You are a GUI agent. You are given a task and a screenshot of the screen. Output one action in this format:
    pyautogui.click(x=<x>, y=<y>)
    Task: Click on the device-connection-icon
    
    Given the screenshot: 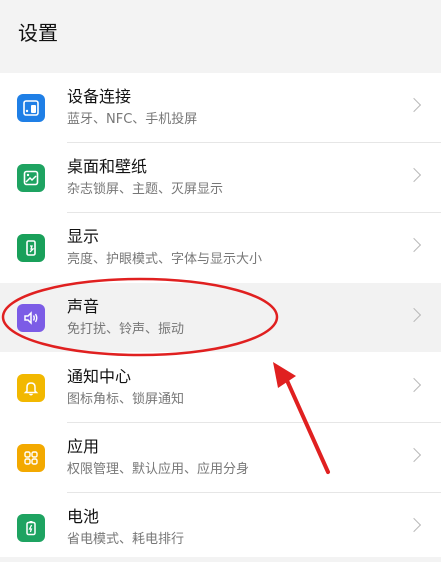 What is the action you would take?
    pyautogui.click(x=31, y=108)
    